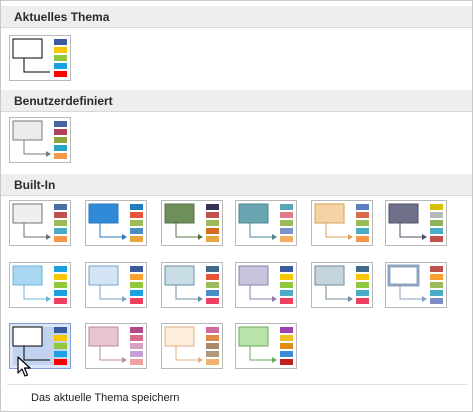 The height and width of the screenshot is (412, 473). What do you see at coordinates (236, 398) in the screenshot?
I see `save-current-theme-item: Das aktuelle Thema speichern` at bounding box center [236, 398].